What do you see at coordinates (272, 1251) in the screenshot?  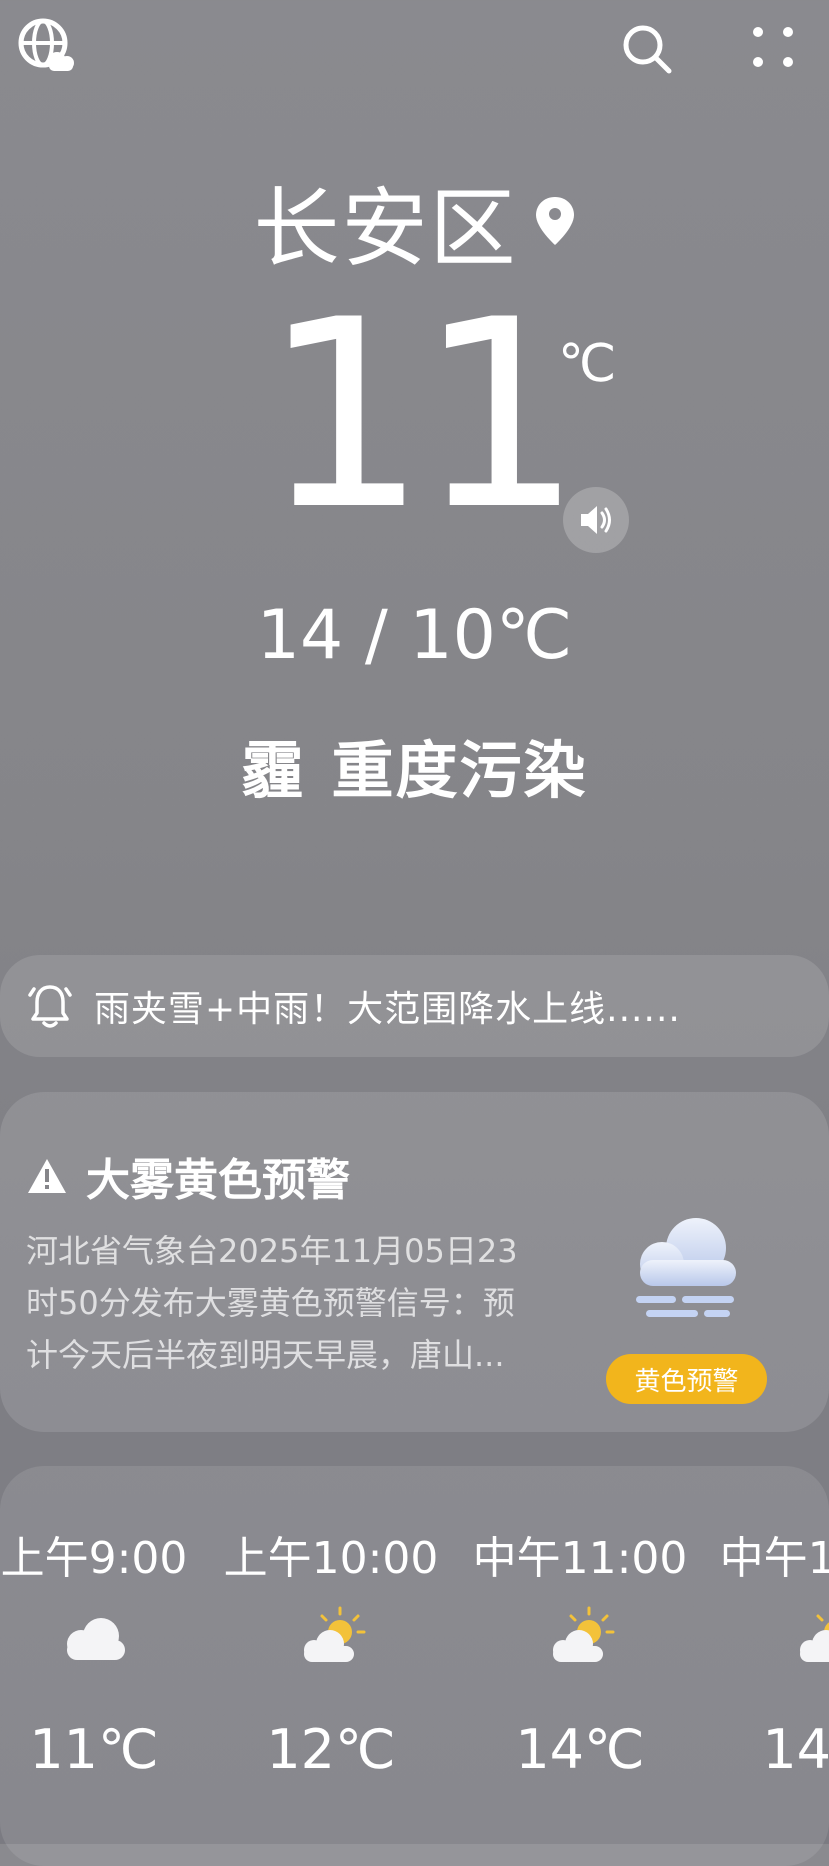 I see `warning-line: 河北省气象台2025年11月05日23` at bounding box center [272, 1251].